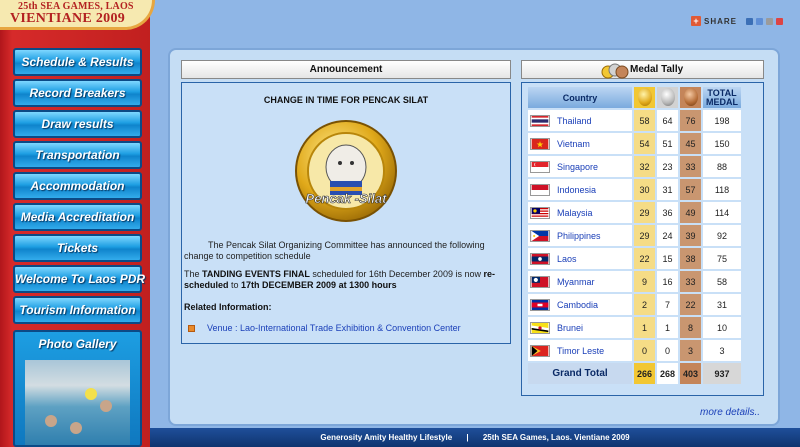  What do you see at coordinates (77, 248) in the screenshot?
I see `nav-tickets: Tickets` at bounding box center [77, 248].